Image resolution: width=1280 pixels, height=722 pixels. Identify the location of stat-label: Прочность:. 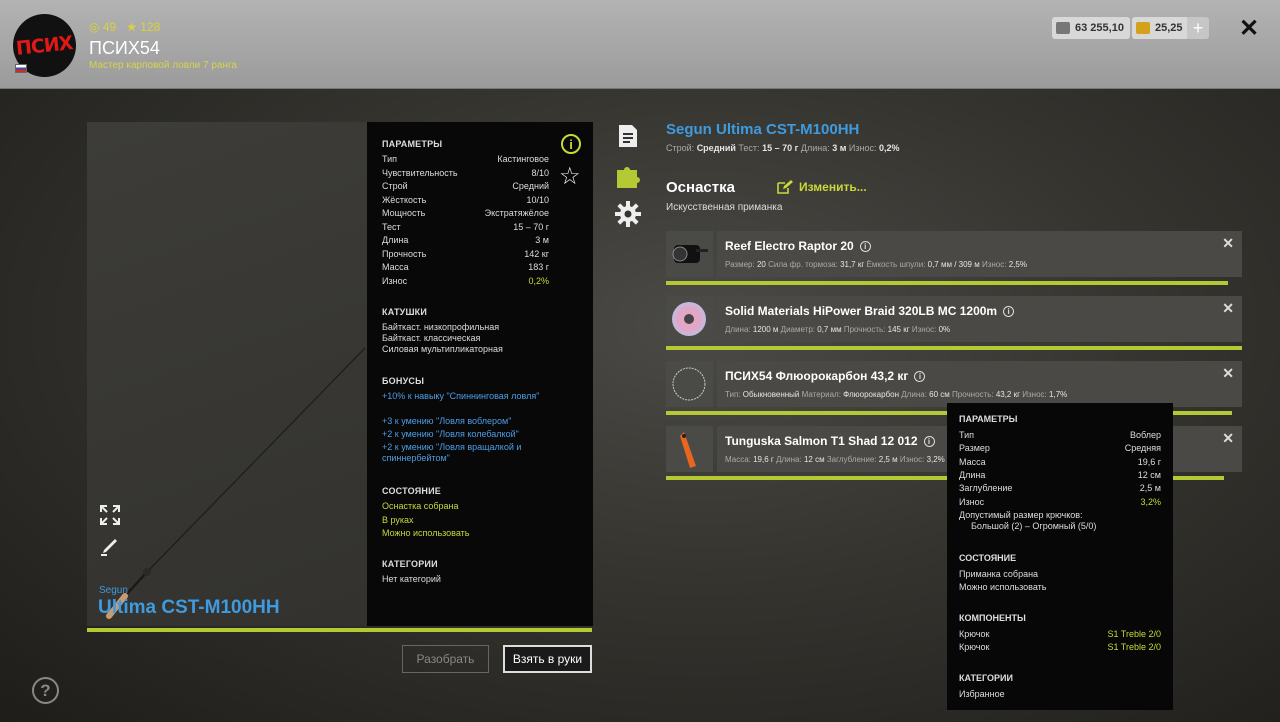
(973, 394).